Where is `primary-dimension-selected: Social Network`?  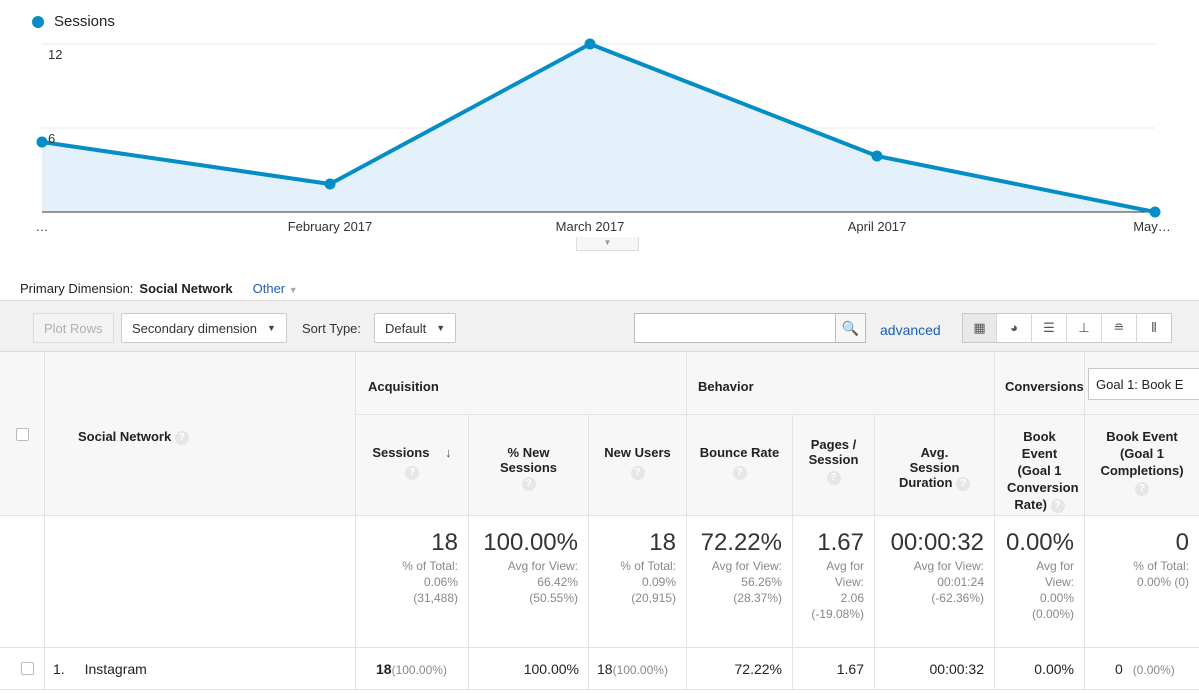
primary-dimension-selected: Social Network is located at coordinates (185, 288).